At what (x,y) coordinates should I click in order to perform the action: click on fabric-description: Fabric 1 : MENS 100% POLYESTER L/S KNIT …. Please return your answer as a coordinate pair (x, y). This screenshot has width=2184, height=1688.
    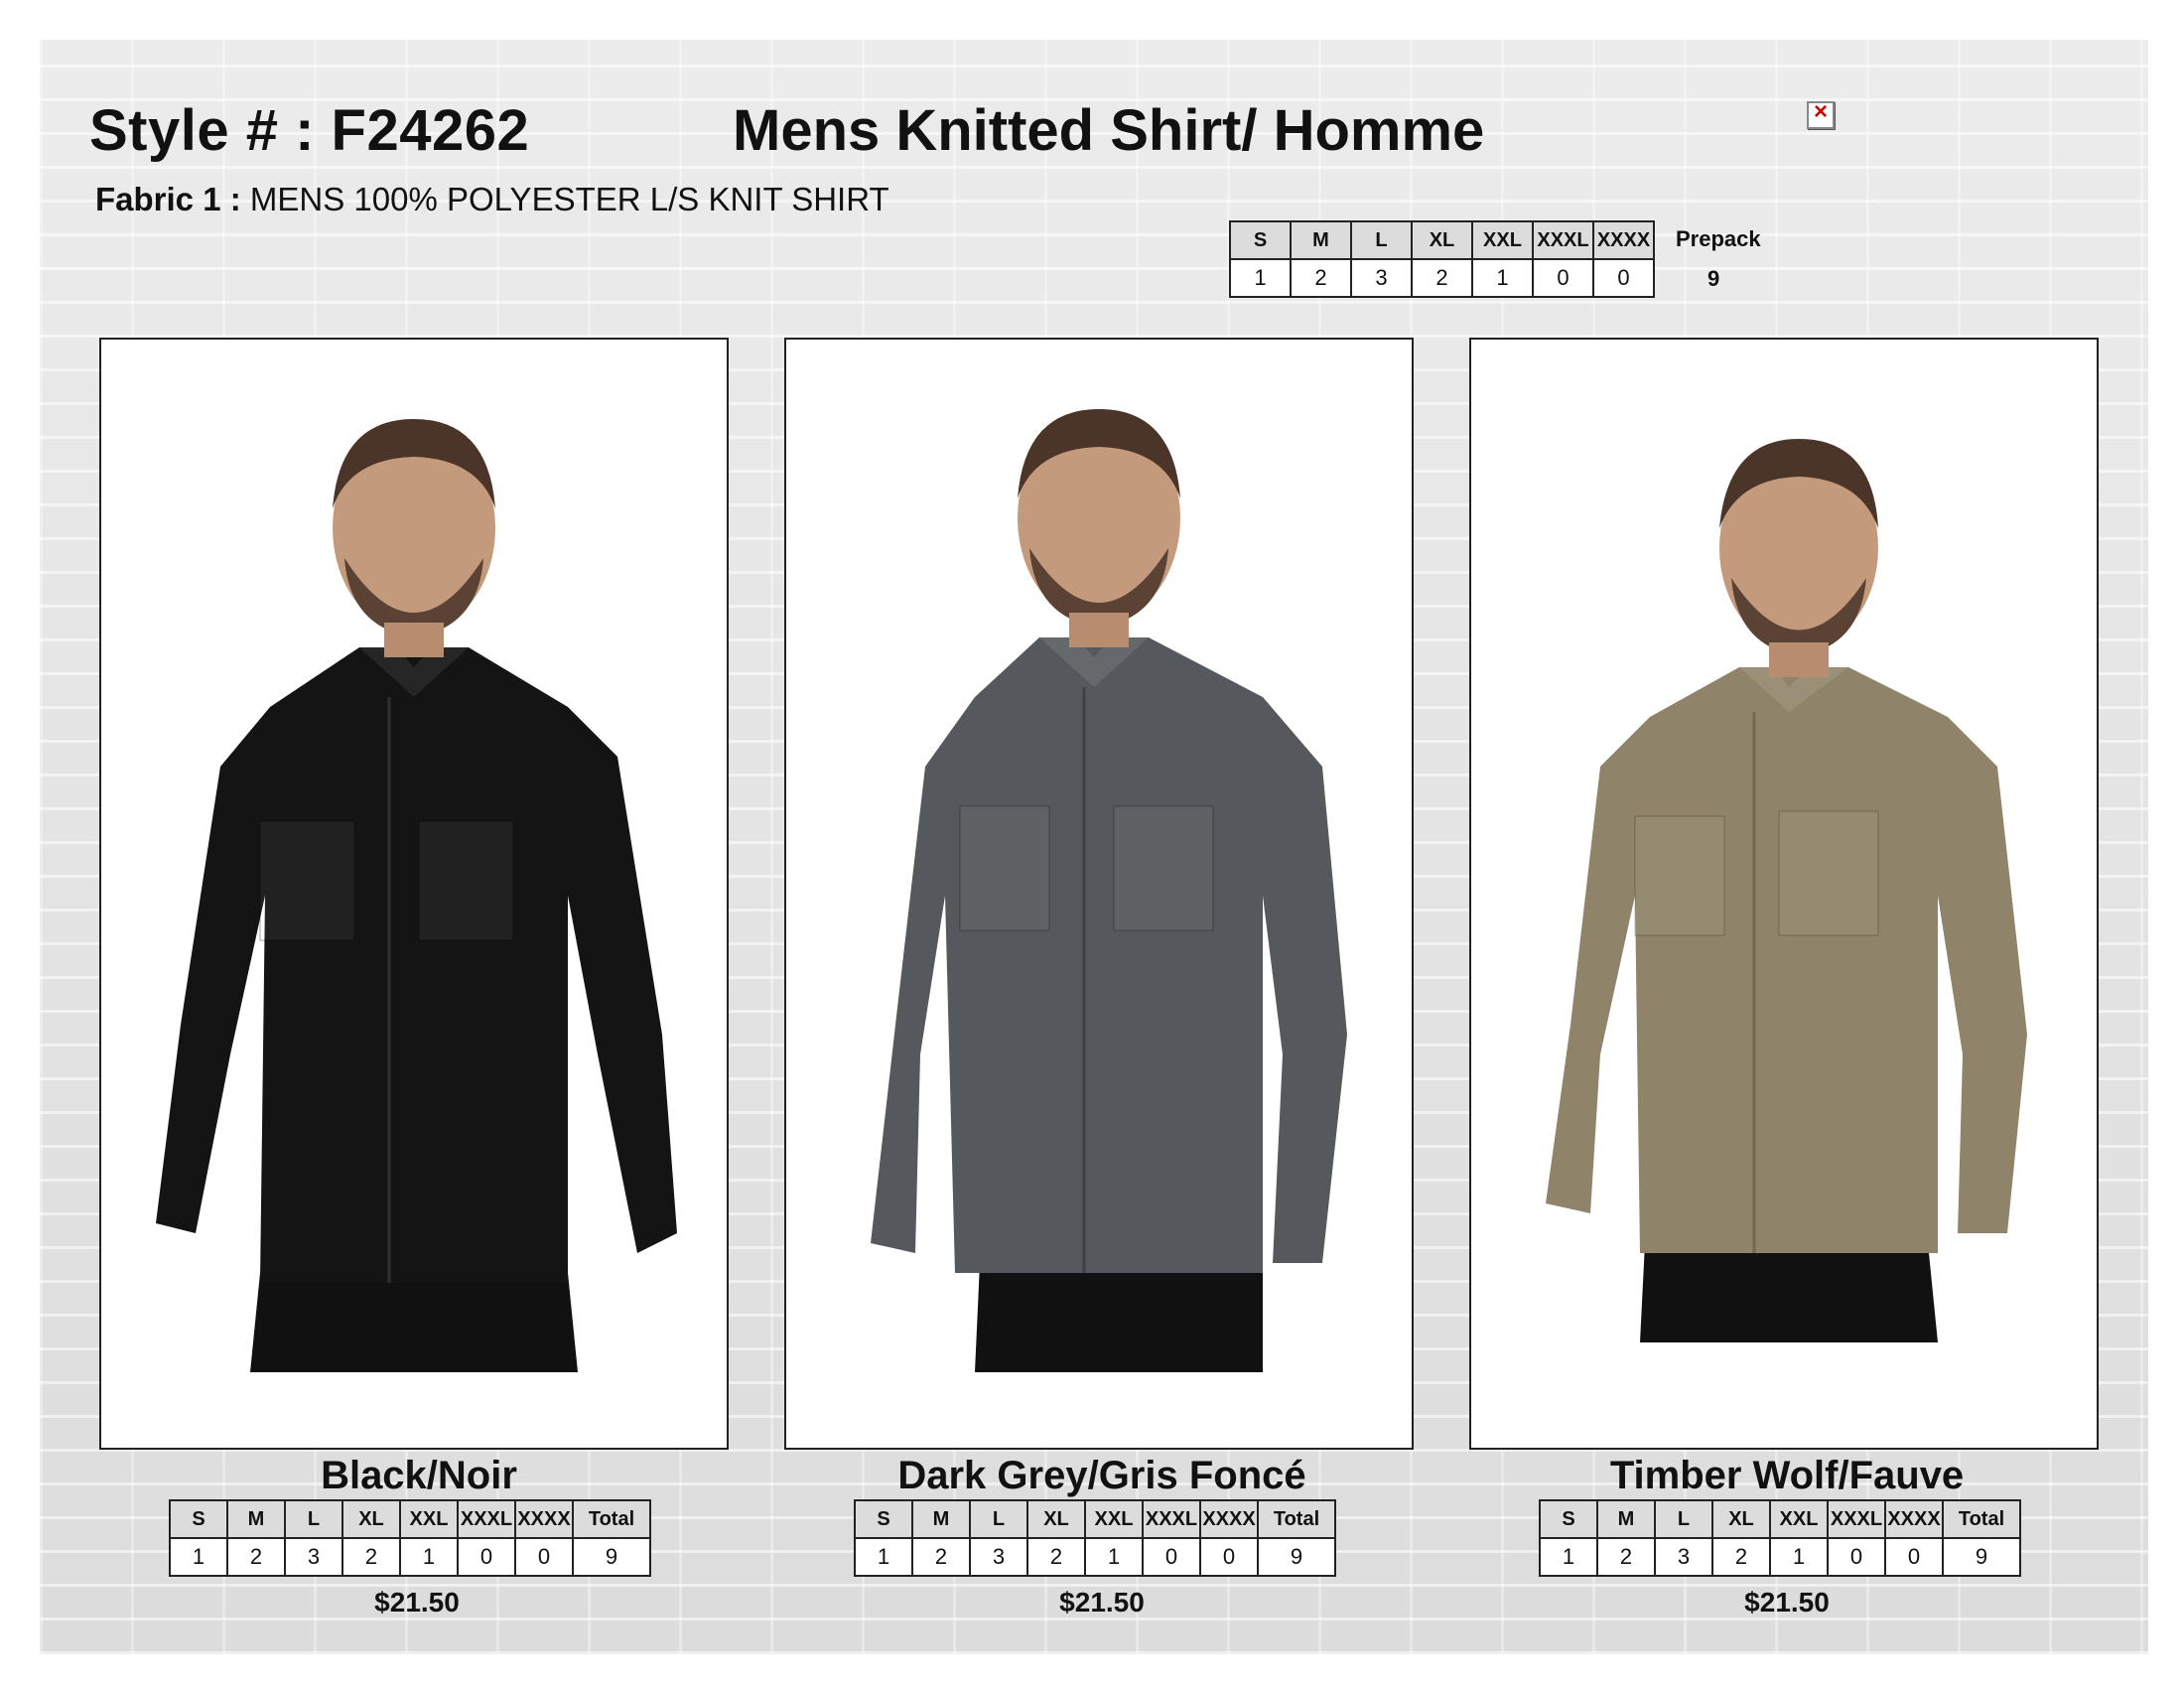
    Looking at the image, I should click on (492, 199).